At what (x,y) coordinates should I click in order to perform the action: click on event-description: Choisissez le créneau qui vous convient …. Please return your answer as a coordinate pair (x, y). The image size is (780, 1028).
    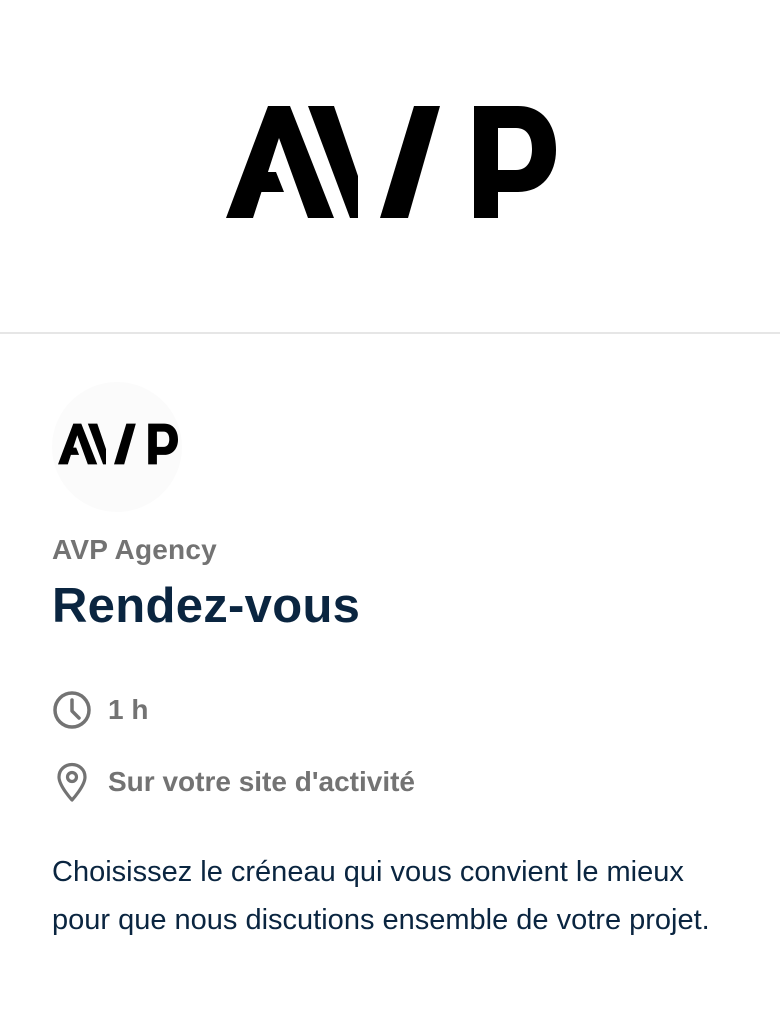
    Looking at the image, I should click on (381, 896).